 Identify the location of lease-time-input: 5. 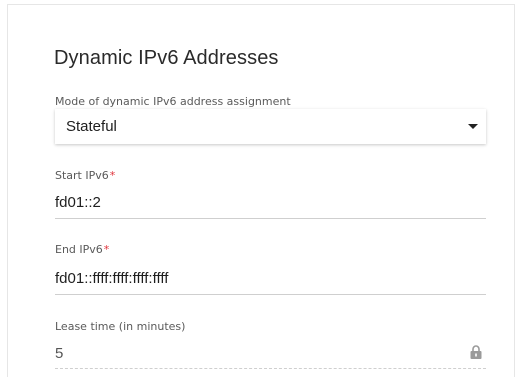
(59, 353).